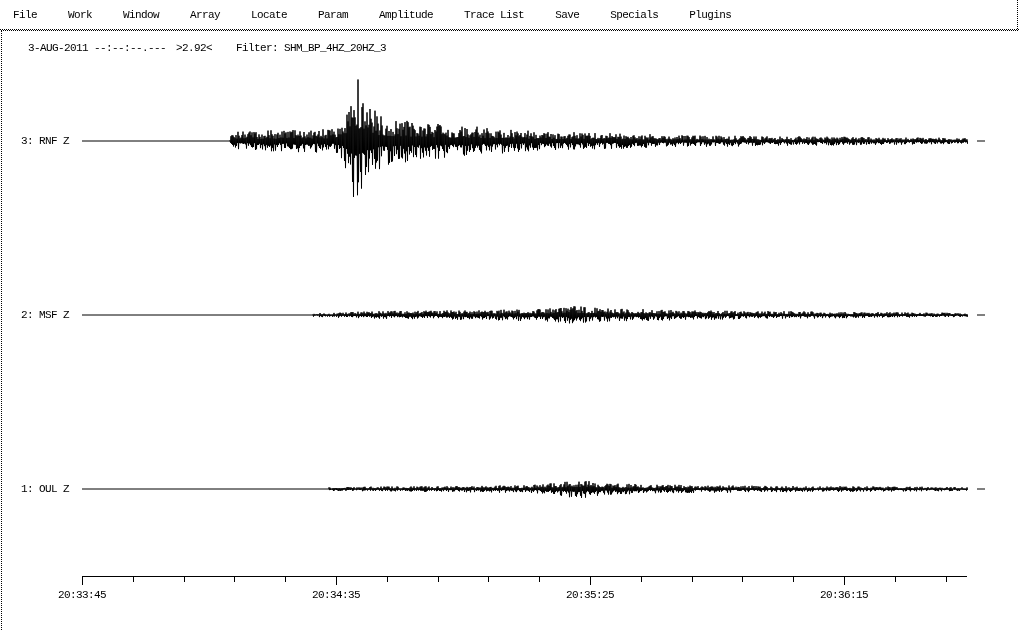 This screenshot has width=1019, height=630. What do you see at coordinates (97, 48) in the screenshot?
I see `datetime-text: 3-AUG-2011 --:--:--.---` at bounding box center [97, 48].